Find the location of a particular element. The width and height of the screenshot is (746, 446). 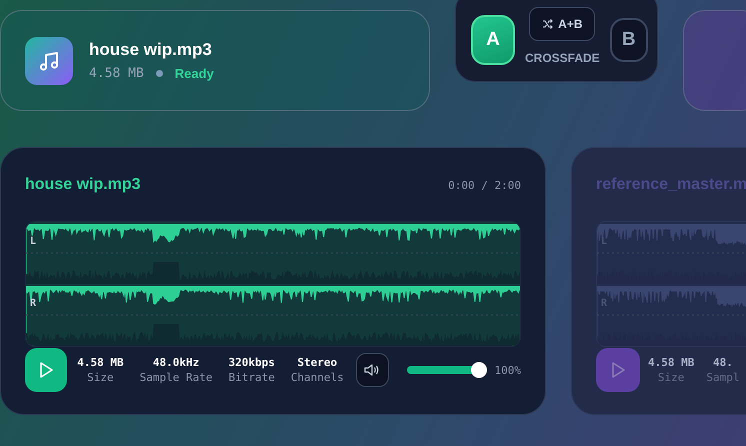

status-dot is located at coordinates (159, 73).